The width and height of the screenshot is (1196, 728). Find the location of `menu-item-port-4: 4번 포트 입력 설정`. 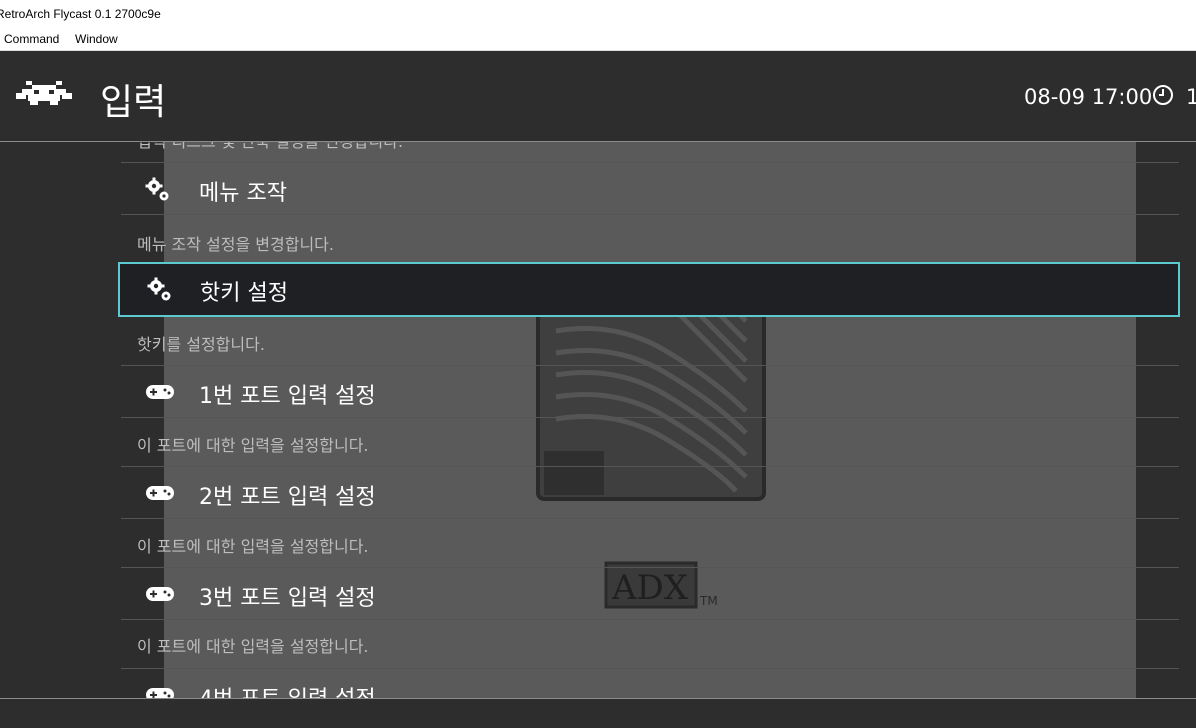

menu-item-port-4: 4번 포트 입력 설정 is located at coordinates (650, 683).